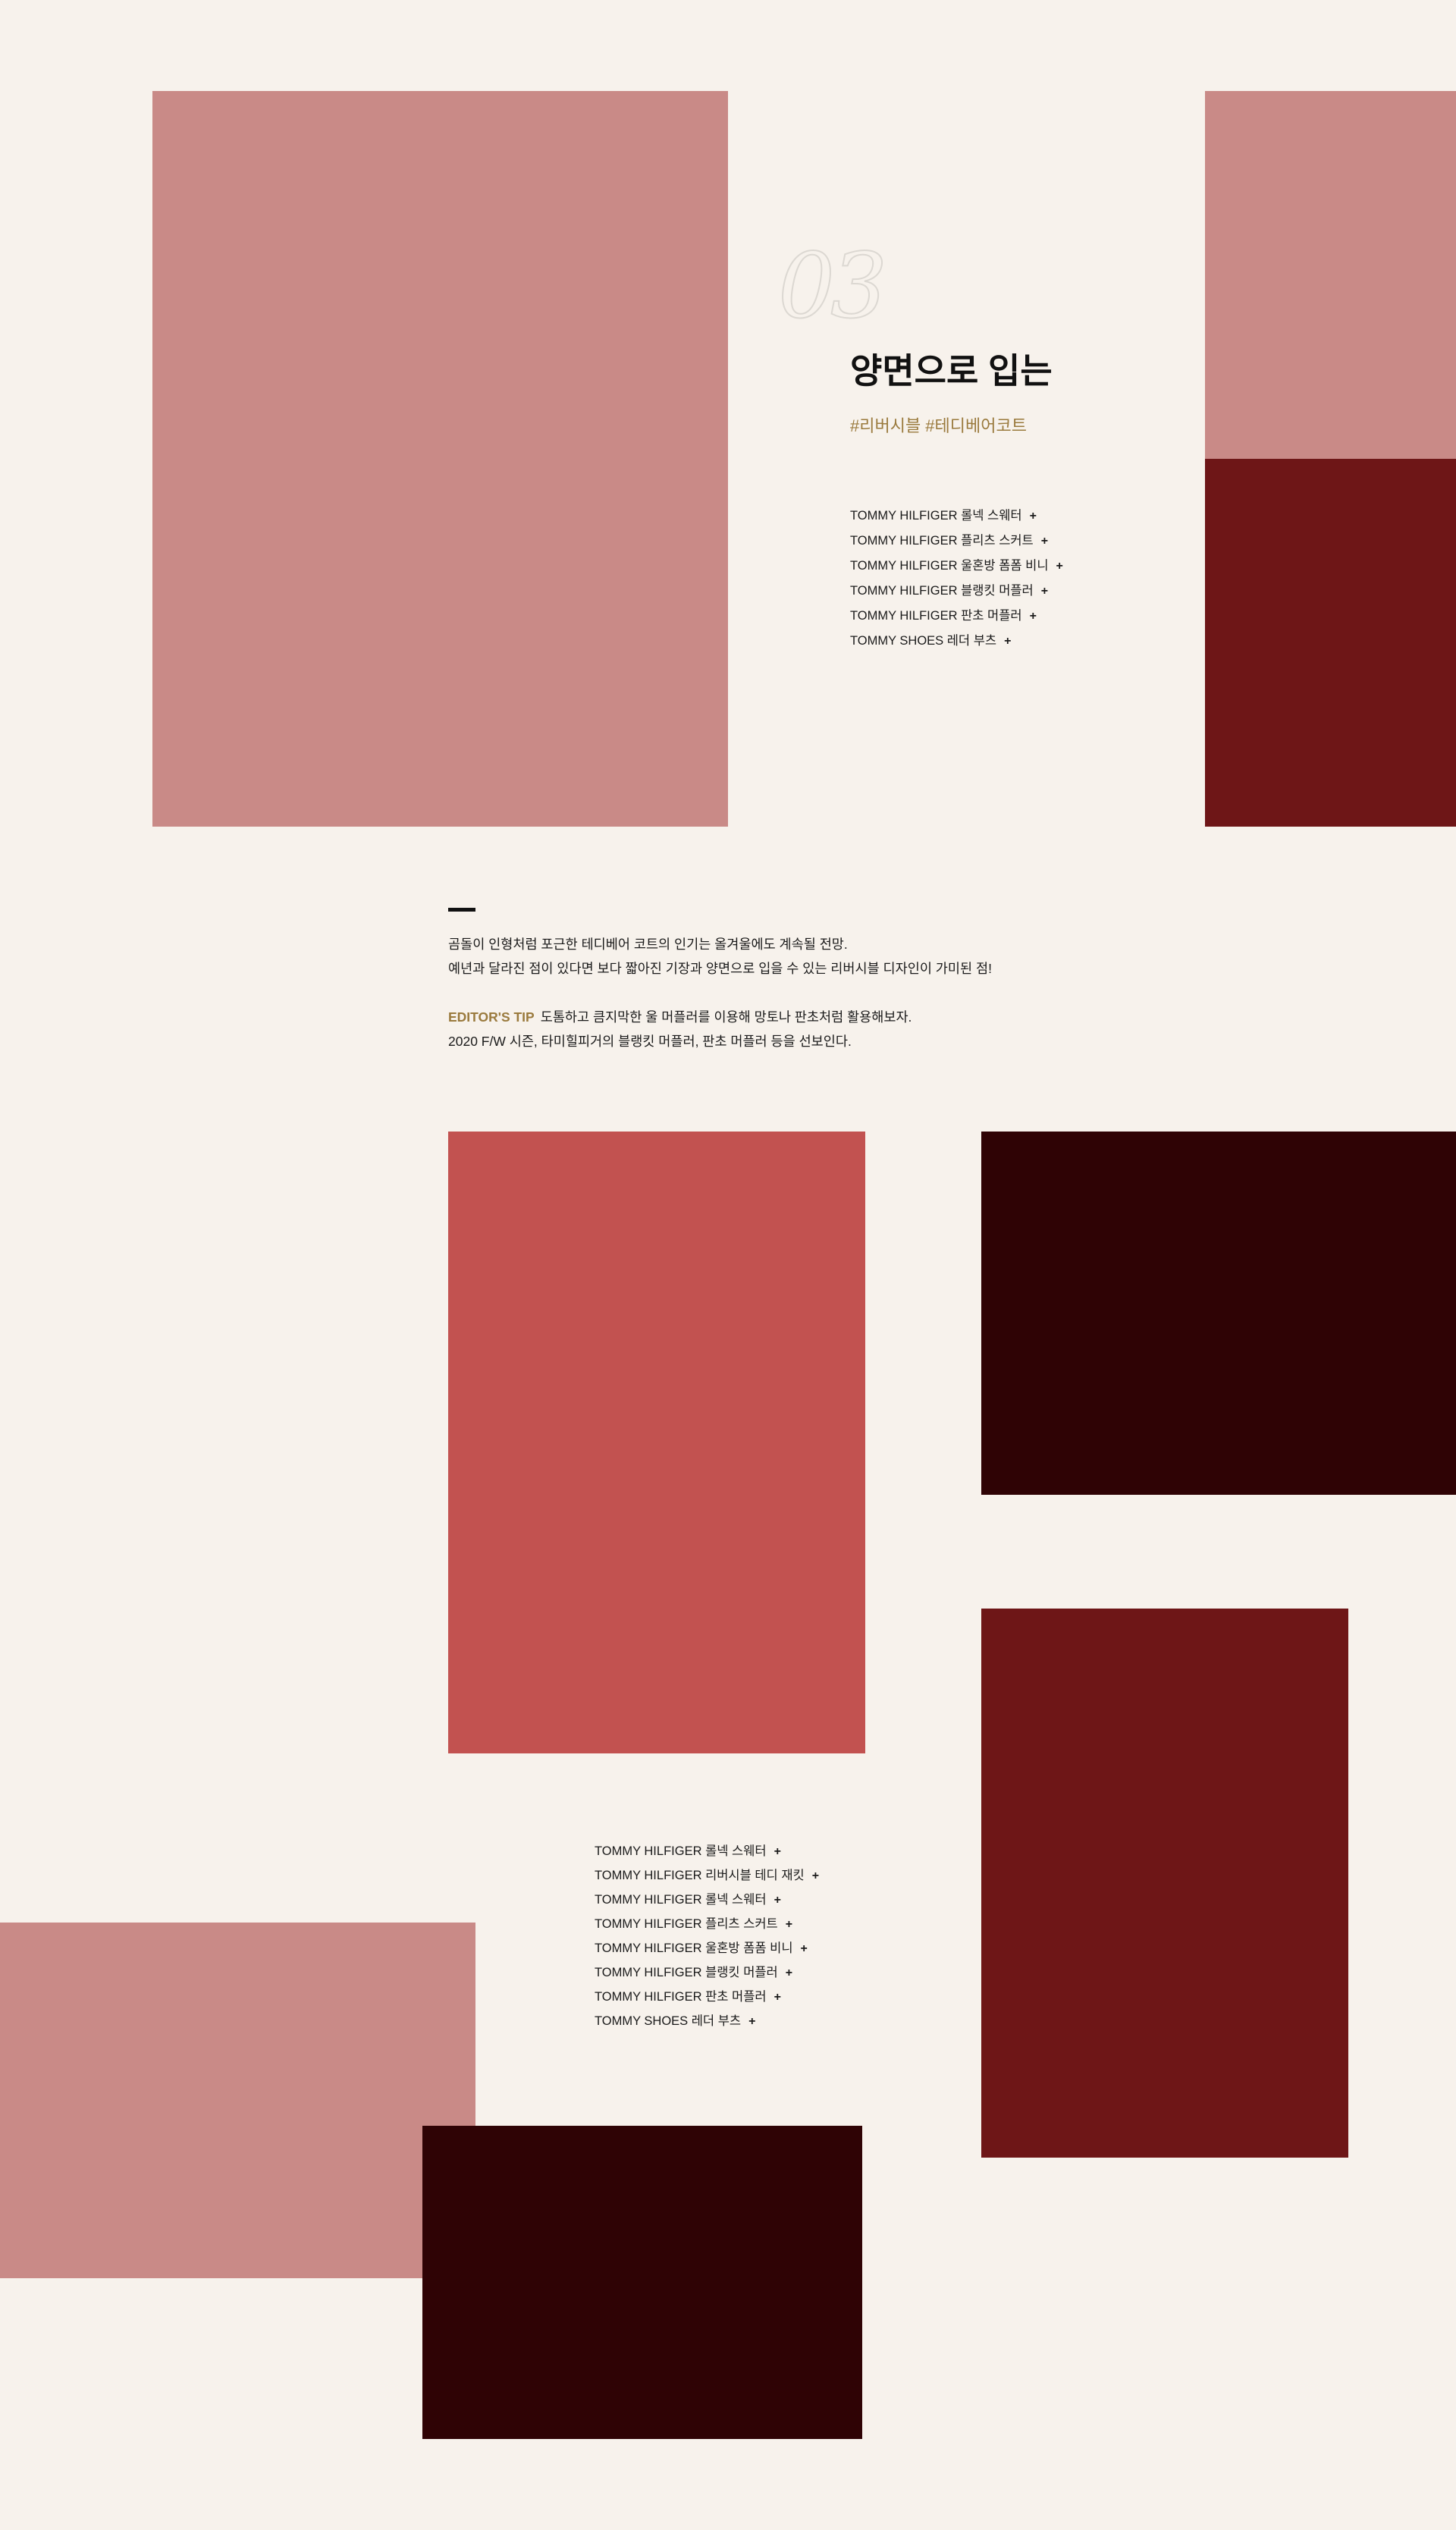  What do you see at coordinates (1330, 275) in the screenshot?
I see `image-block-right-pink` at bounding box center [1330, 275].